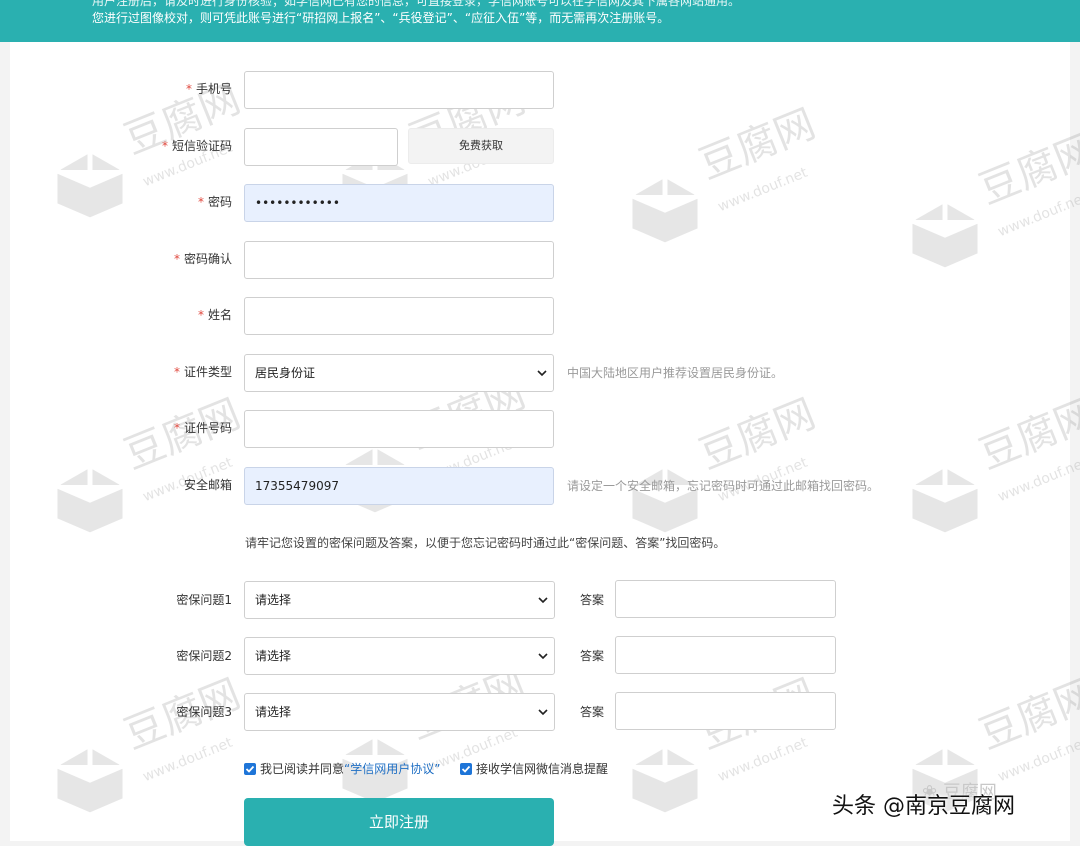 The image size is (1080, 846). I want to click on email-hint: 请设定一个安全邮箱，忘记密码时可通过此邮箱找回密码。, so click(723, 486).